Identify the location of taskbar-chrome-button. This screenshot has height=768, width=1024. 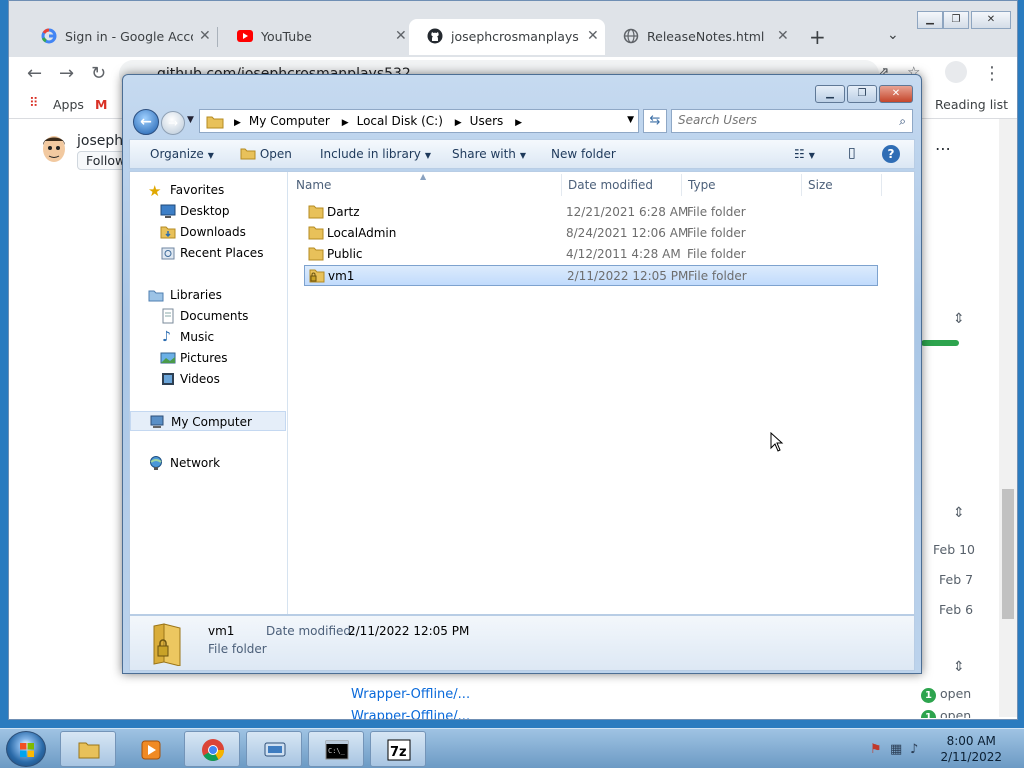
(212, 749).